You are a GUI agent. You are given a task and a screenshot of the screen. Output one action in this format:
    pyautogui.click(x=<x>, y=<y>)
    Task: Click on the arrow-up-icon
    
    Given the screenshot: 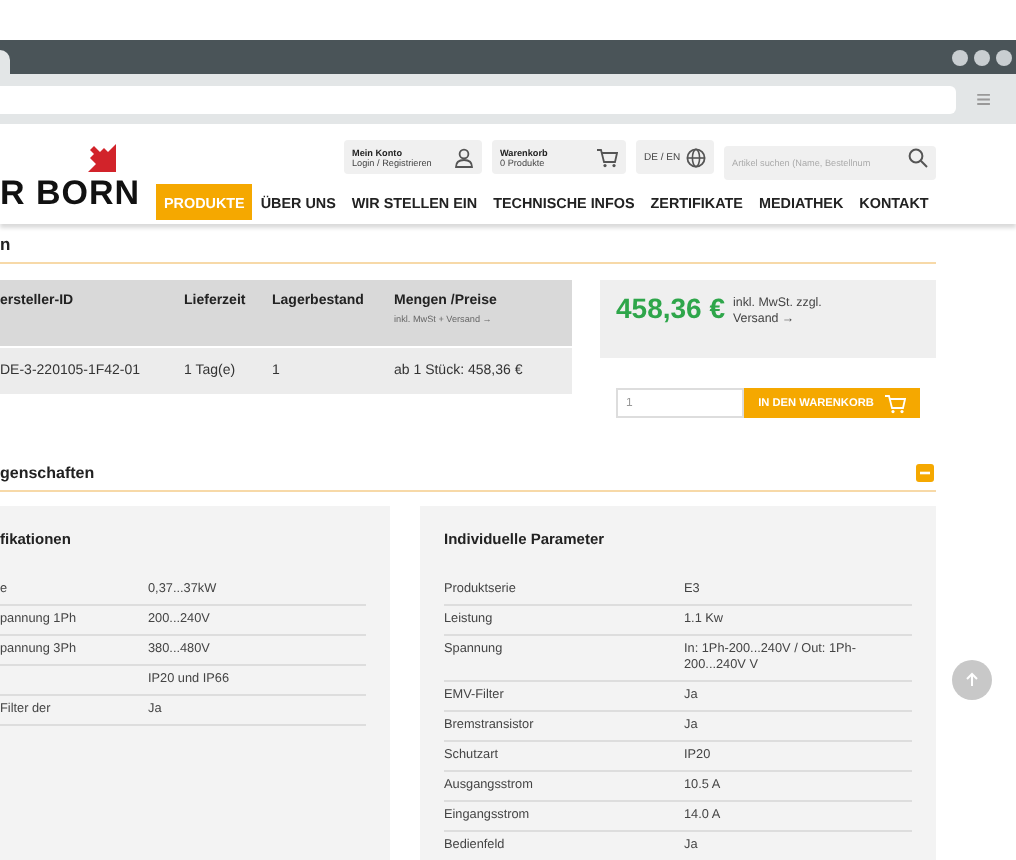 What is the action you would take?
    pyautogui.click(x=972, y=680)
    